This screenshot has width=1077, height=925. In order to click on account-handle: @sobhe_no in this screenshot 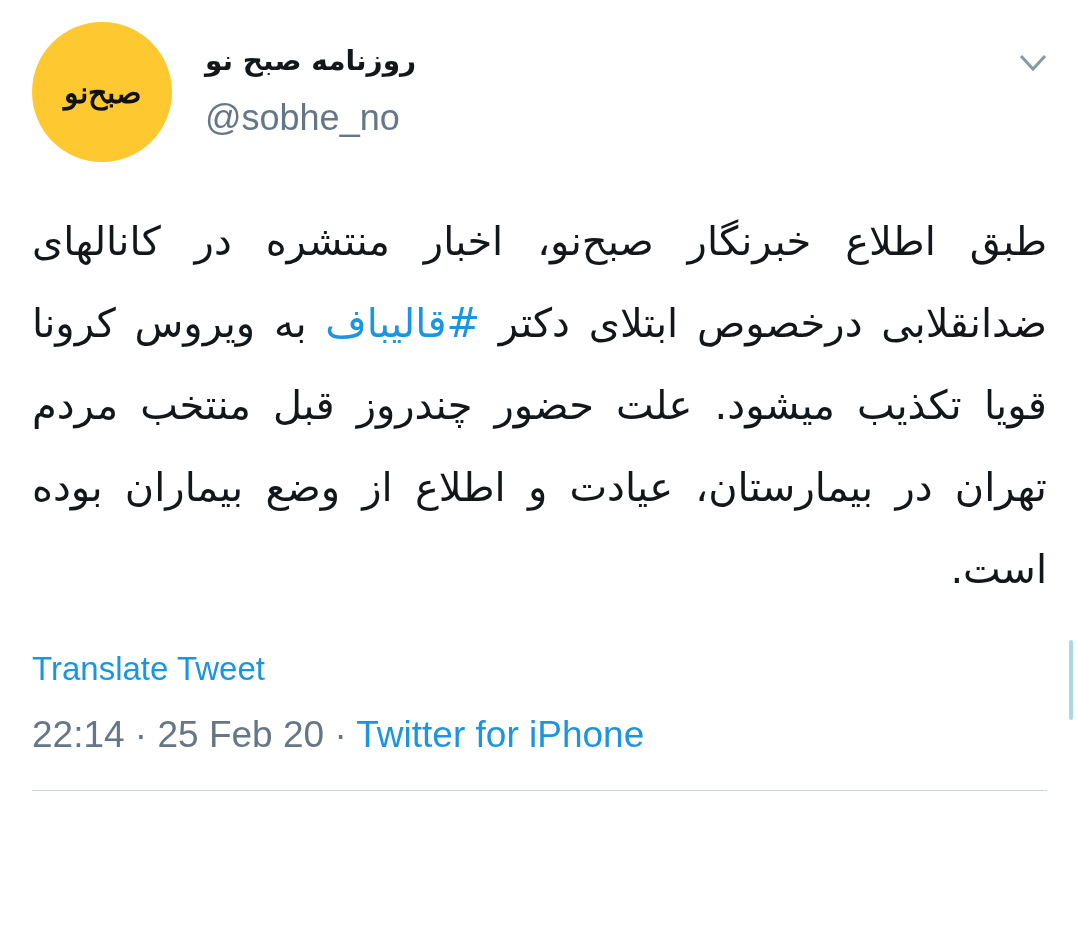, I will do `click(612, 118)`.